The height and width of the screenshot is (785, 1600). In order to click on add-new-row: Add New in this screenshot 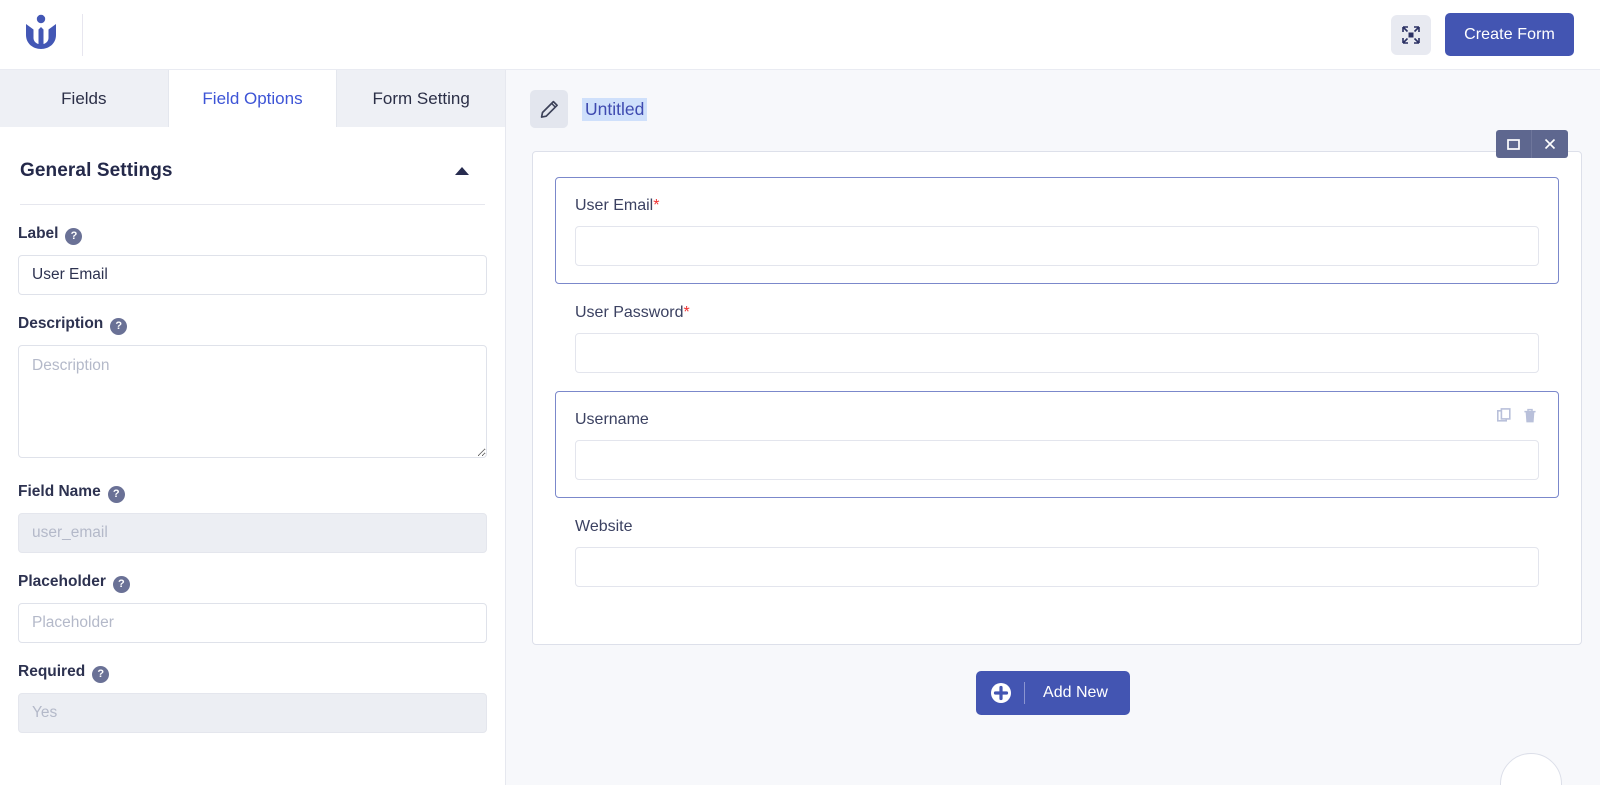, I will do `click(1053, 693)`.